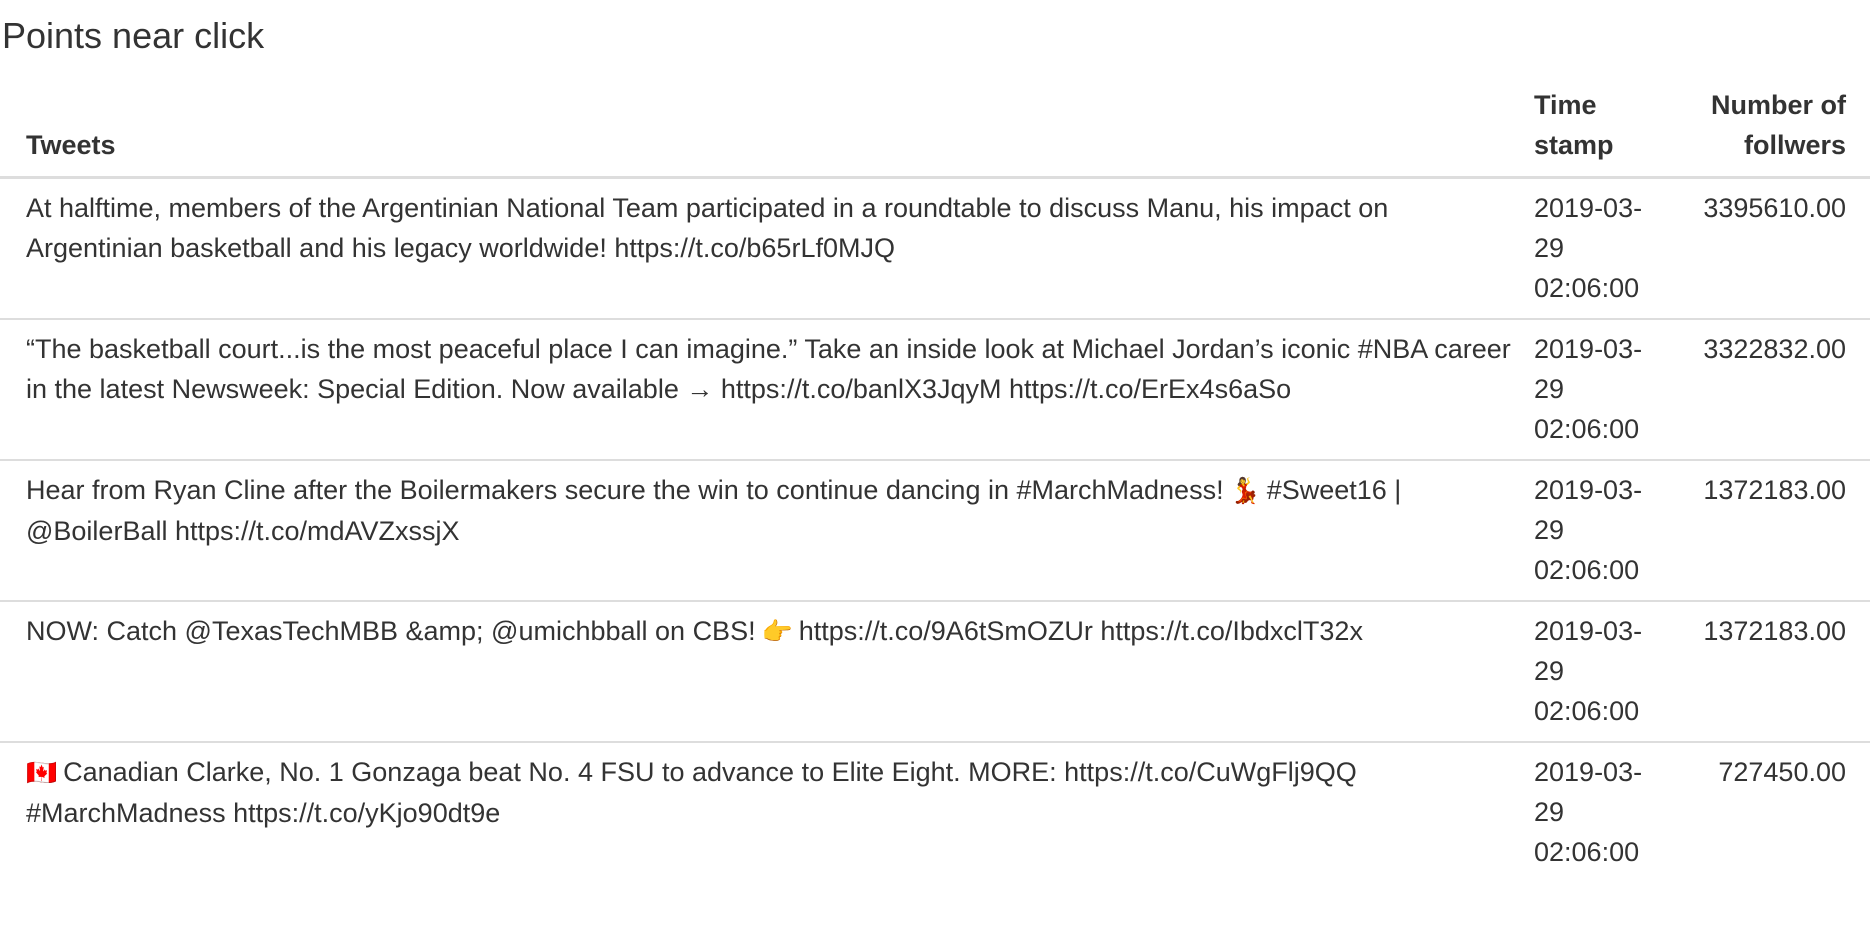 Image resolution: width=1874 pixels, height=926 pixels. Describe the element at coordinates (1772, 389) in the screenshot. I see `followers-cell: 3322832.00` at that location.